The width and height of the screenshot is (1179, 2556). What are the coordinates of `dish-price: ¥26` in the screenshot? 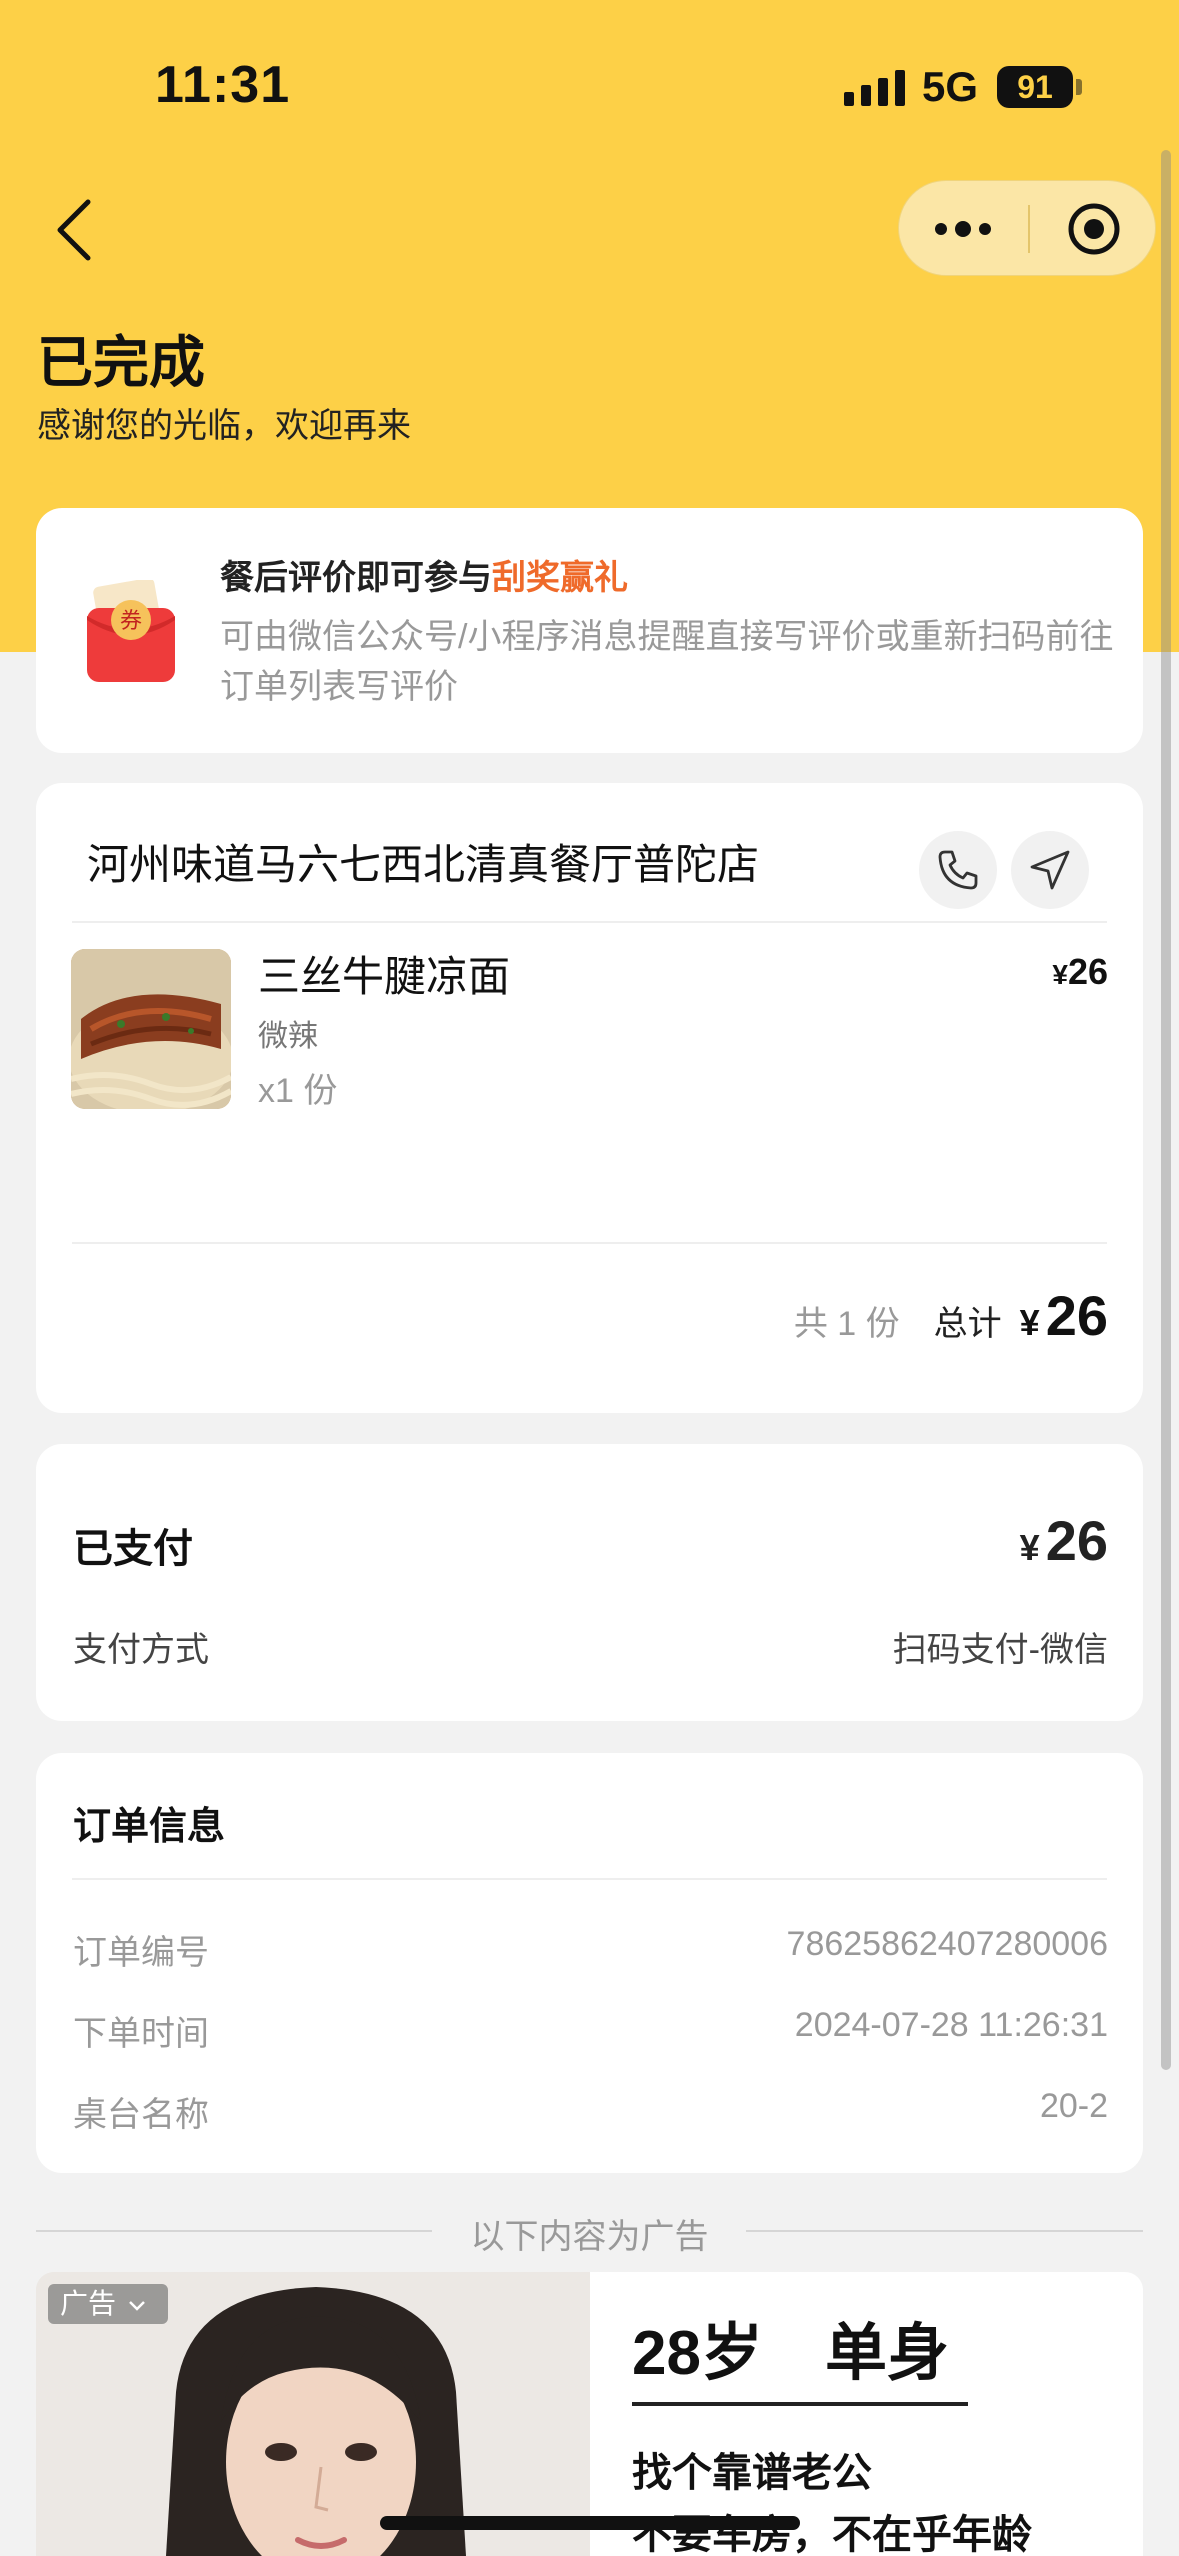 It's located at (1080, 971).